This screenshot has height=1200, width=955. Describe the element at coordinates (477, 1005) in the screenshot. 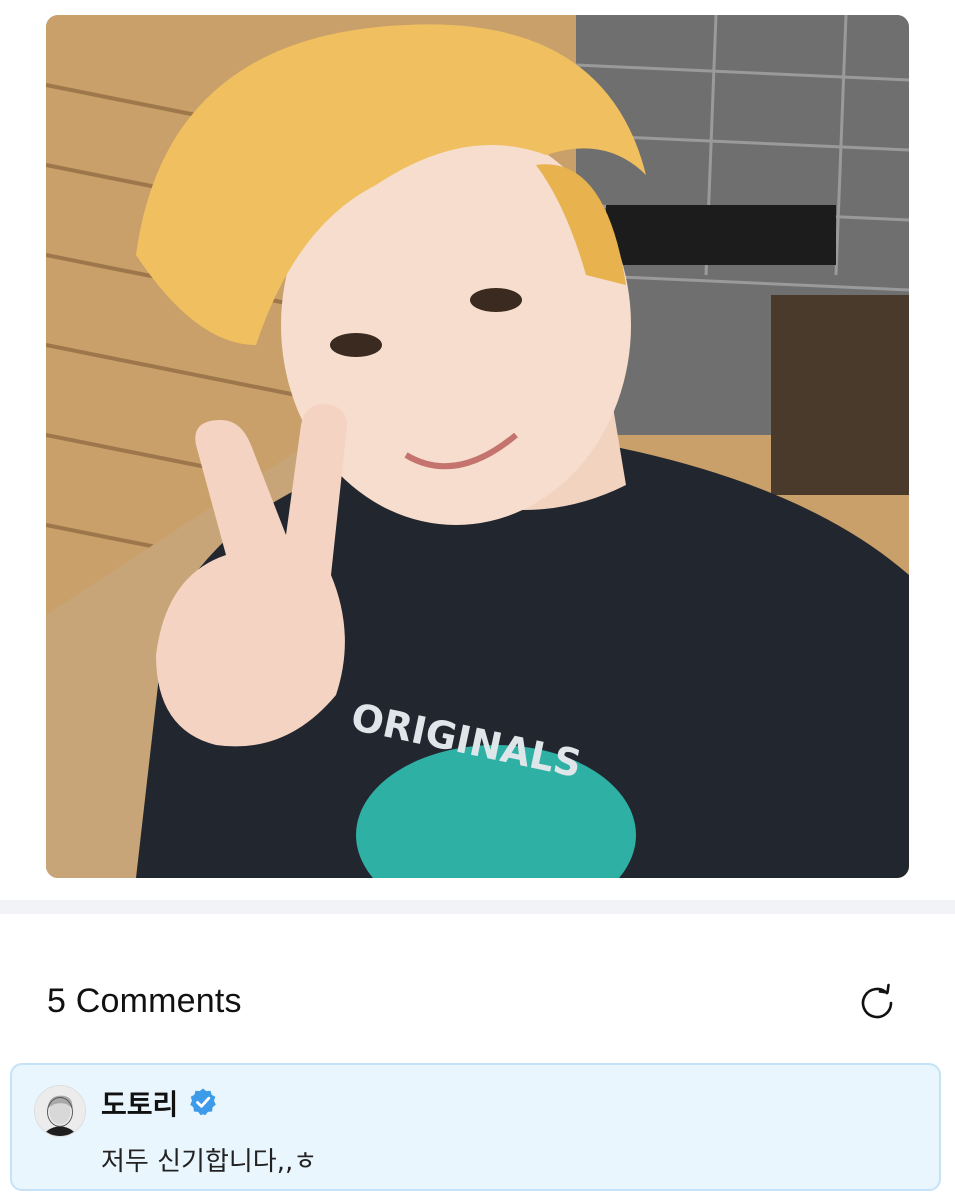

I see `comments-header: 5 Comments` at that location.